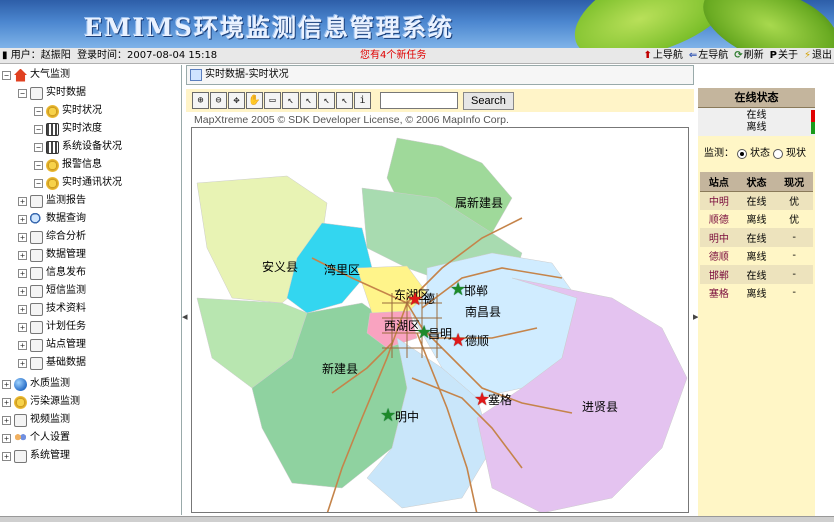 The image size is (834, 522). What do you see at coordinates (147, 55) in the screenshot?
I see `login-time-label: 登录时间：2007-08-04 15:18` at bounding box center [147, 55].